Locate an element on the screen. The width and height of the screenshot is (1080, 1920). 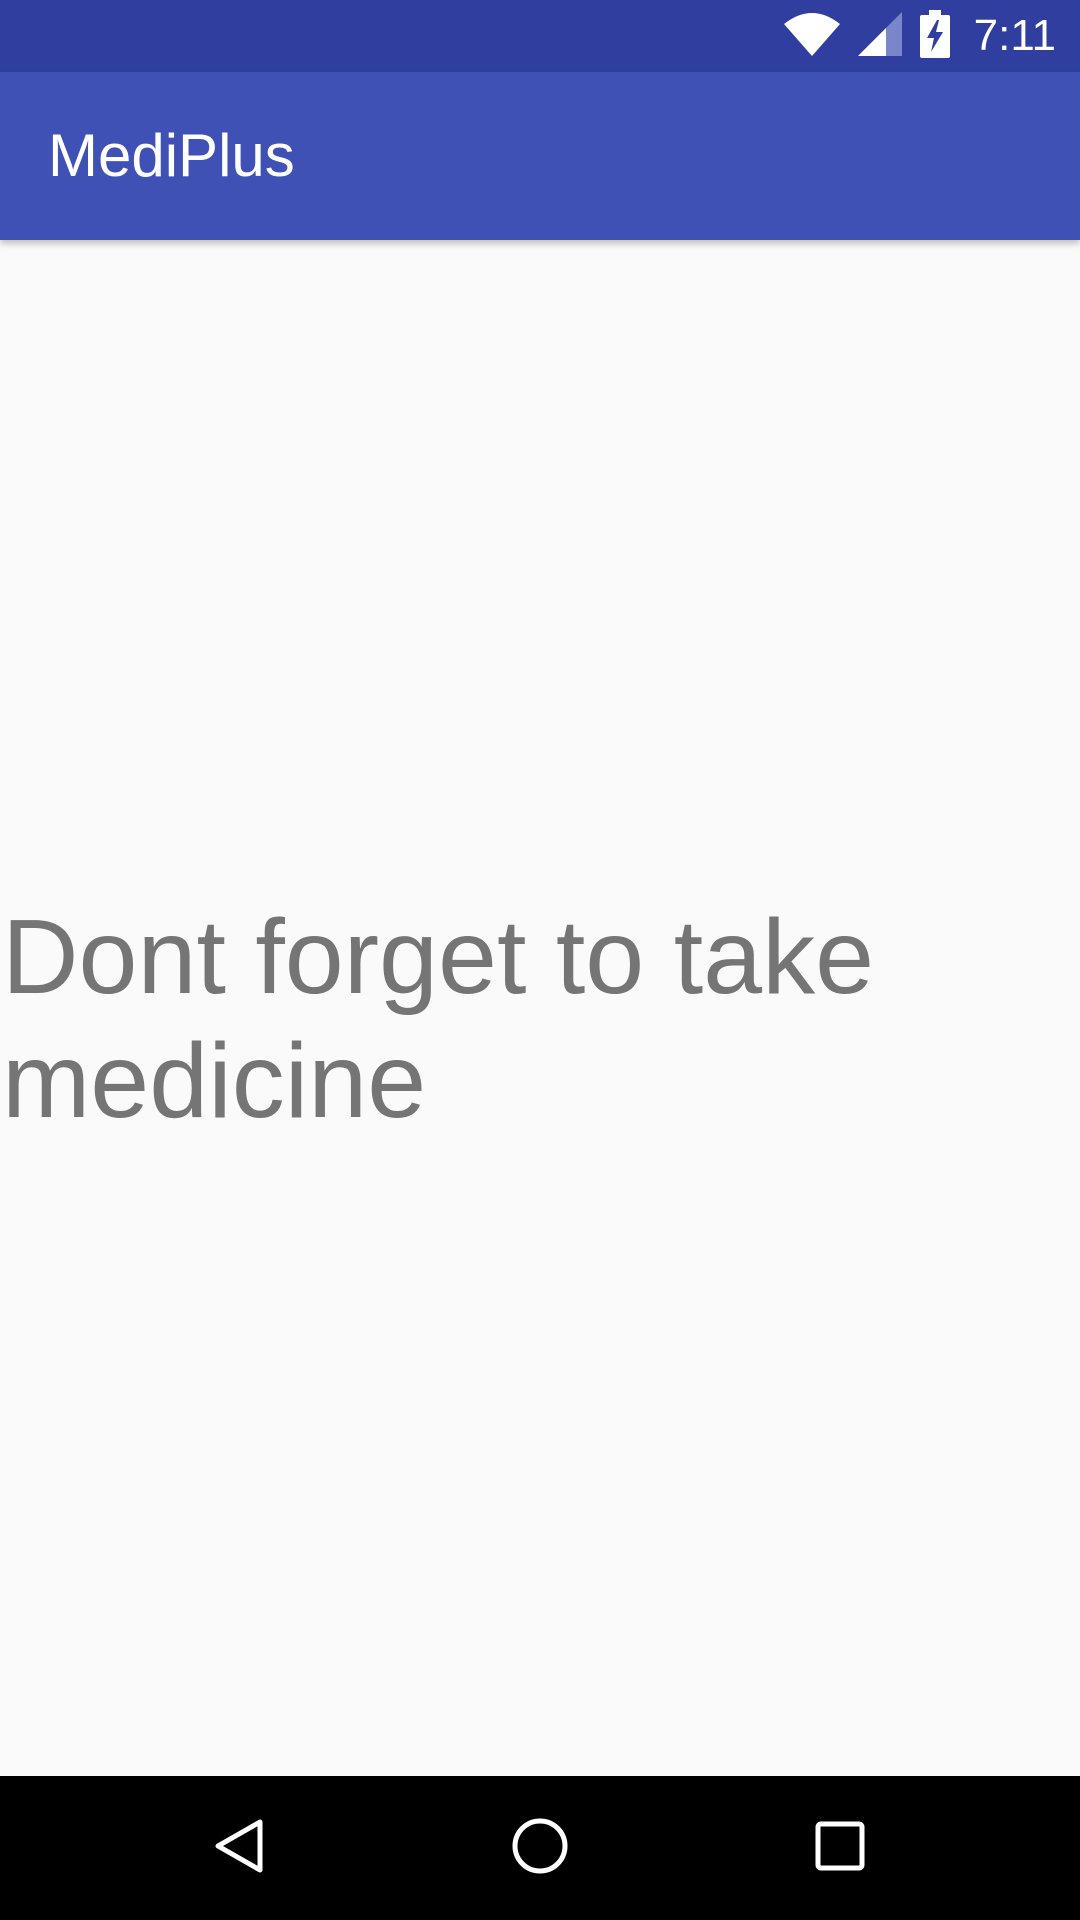
reminder-message: Dont forget to take medicine is located at coordinates (438, 1019).